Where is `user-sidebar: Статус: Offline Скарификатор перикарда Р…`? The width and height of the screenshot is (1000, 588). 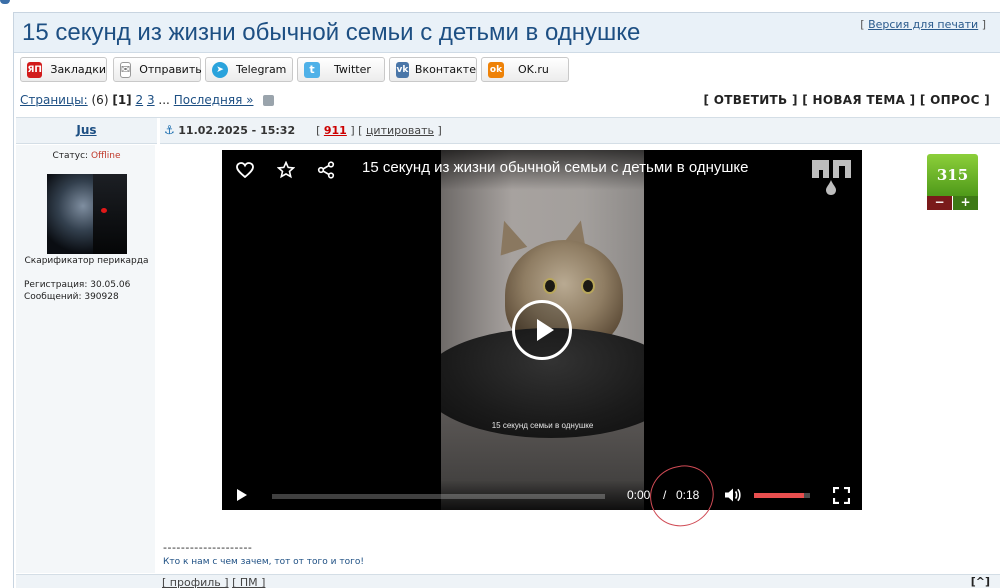 user-sidebar: Статус: Offline Скарификатор перикарда Р… is located at coordinates (86, 359).